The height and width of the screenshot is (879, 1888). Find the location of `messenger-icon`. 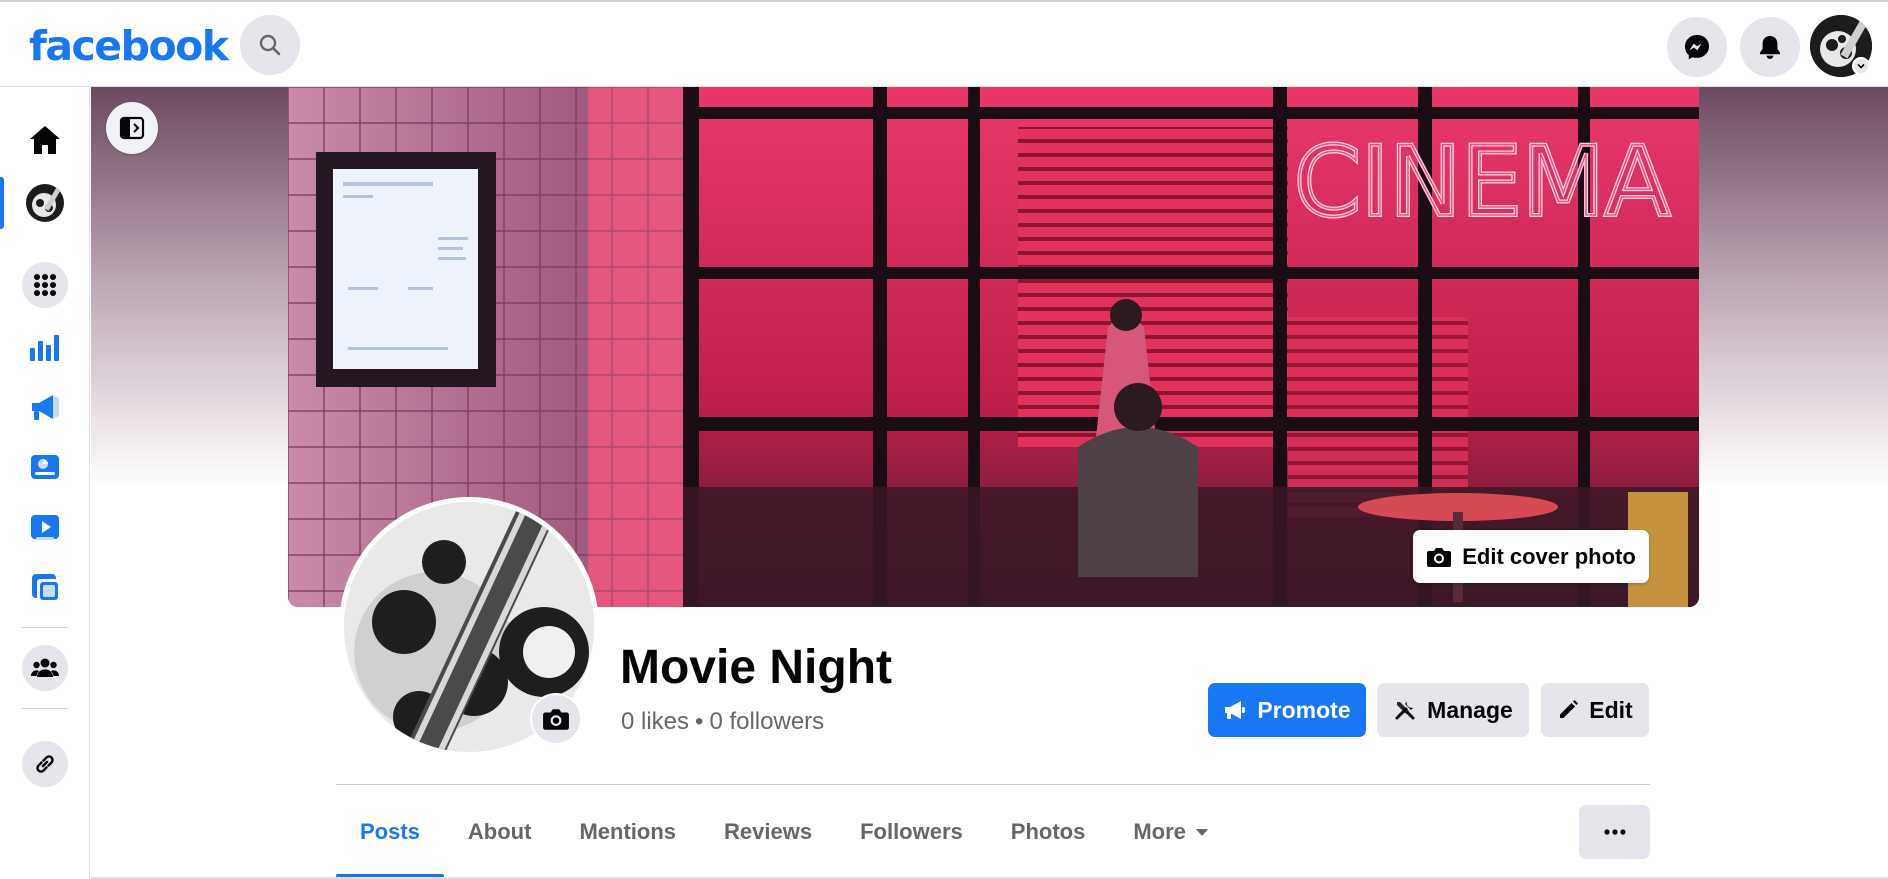

messenger-icon is located at coordinates (1697, 47).